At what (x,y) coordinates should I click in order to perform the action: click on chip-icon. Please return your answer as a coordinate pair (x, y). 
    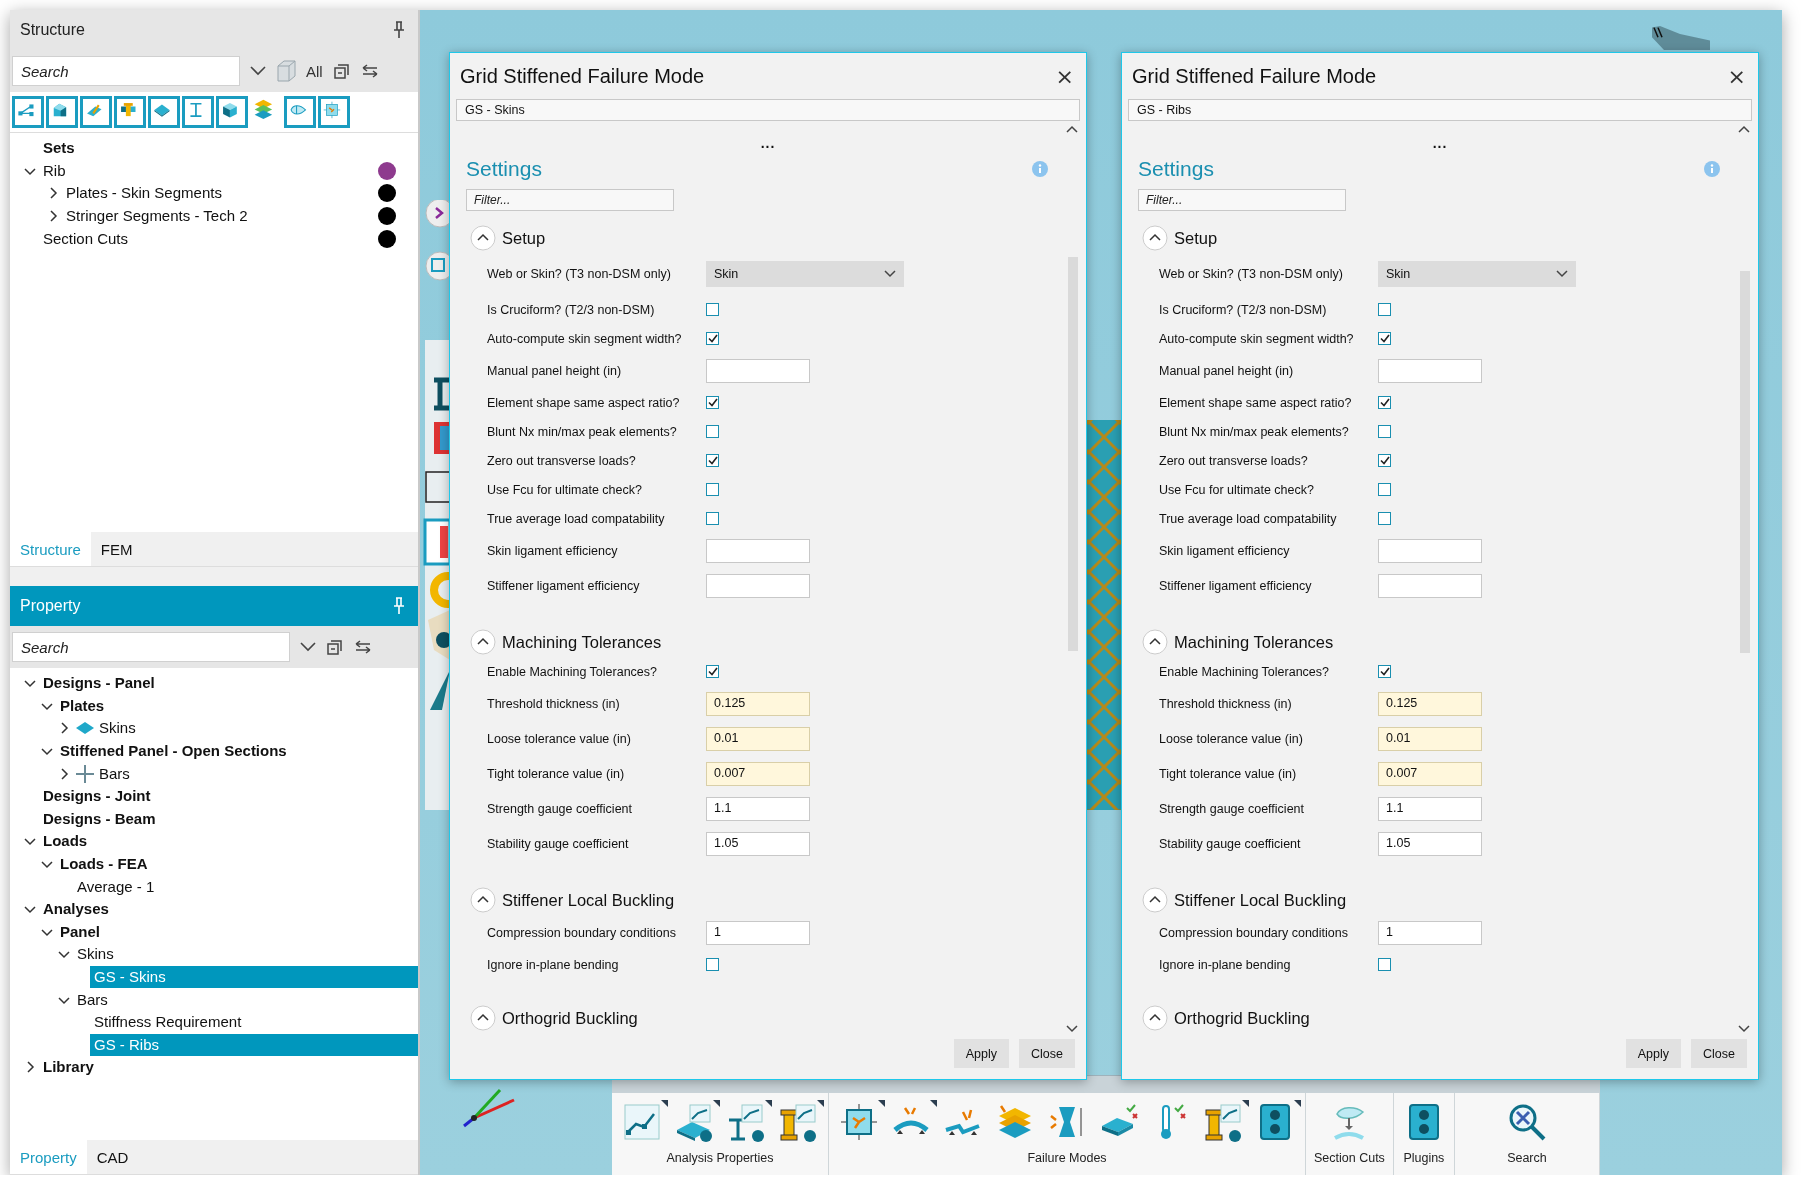
    Looking at the image, I should click on (334, 112).